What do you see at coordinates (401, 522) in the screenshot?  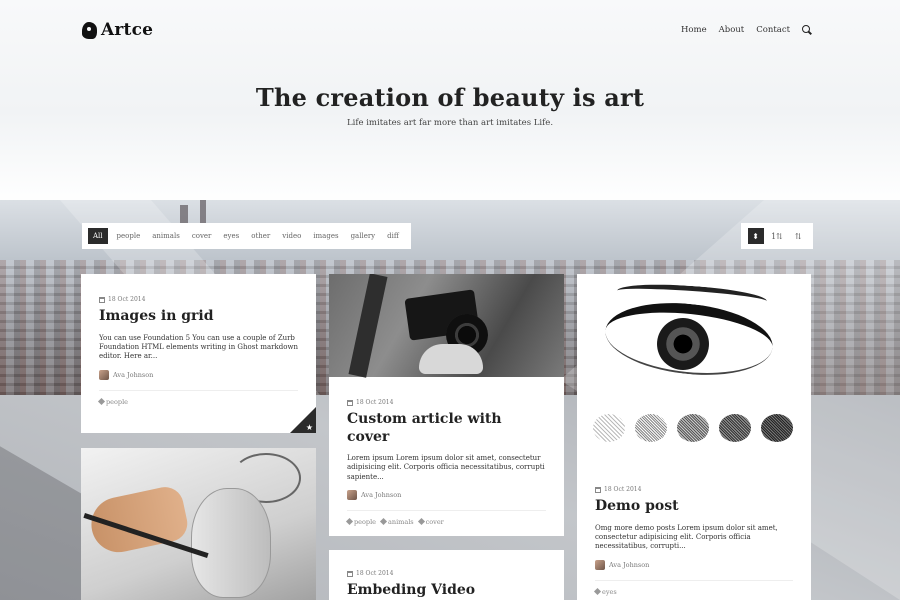 I see `tag-label: animals` at bounding box center [401, 522].